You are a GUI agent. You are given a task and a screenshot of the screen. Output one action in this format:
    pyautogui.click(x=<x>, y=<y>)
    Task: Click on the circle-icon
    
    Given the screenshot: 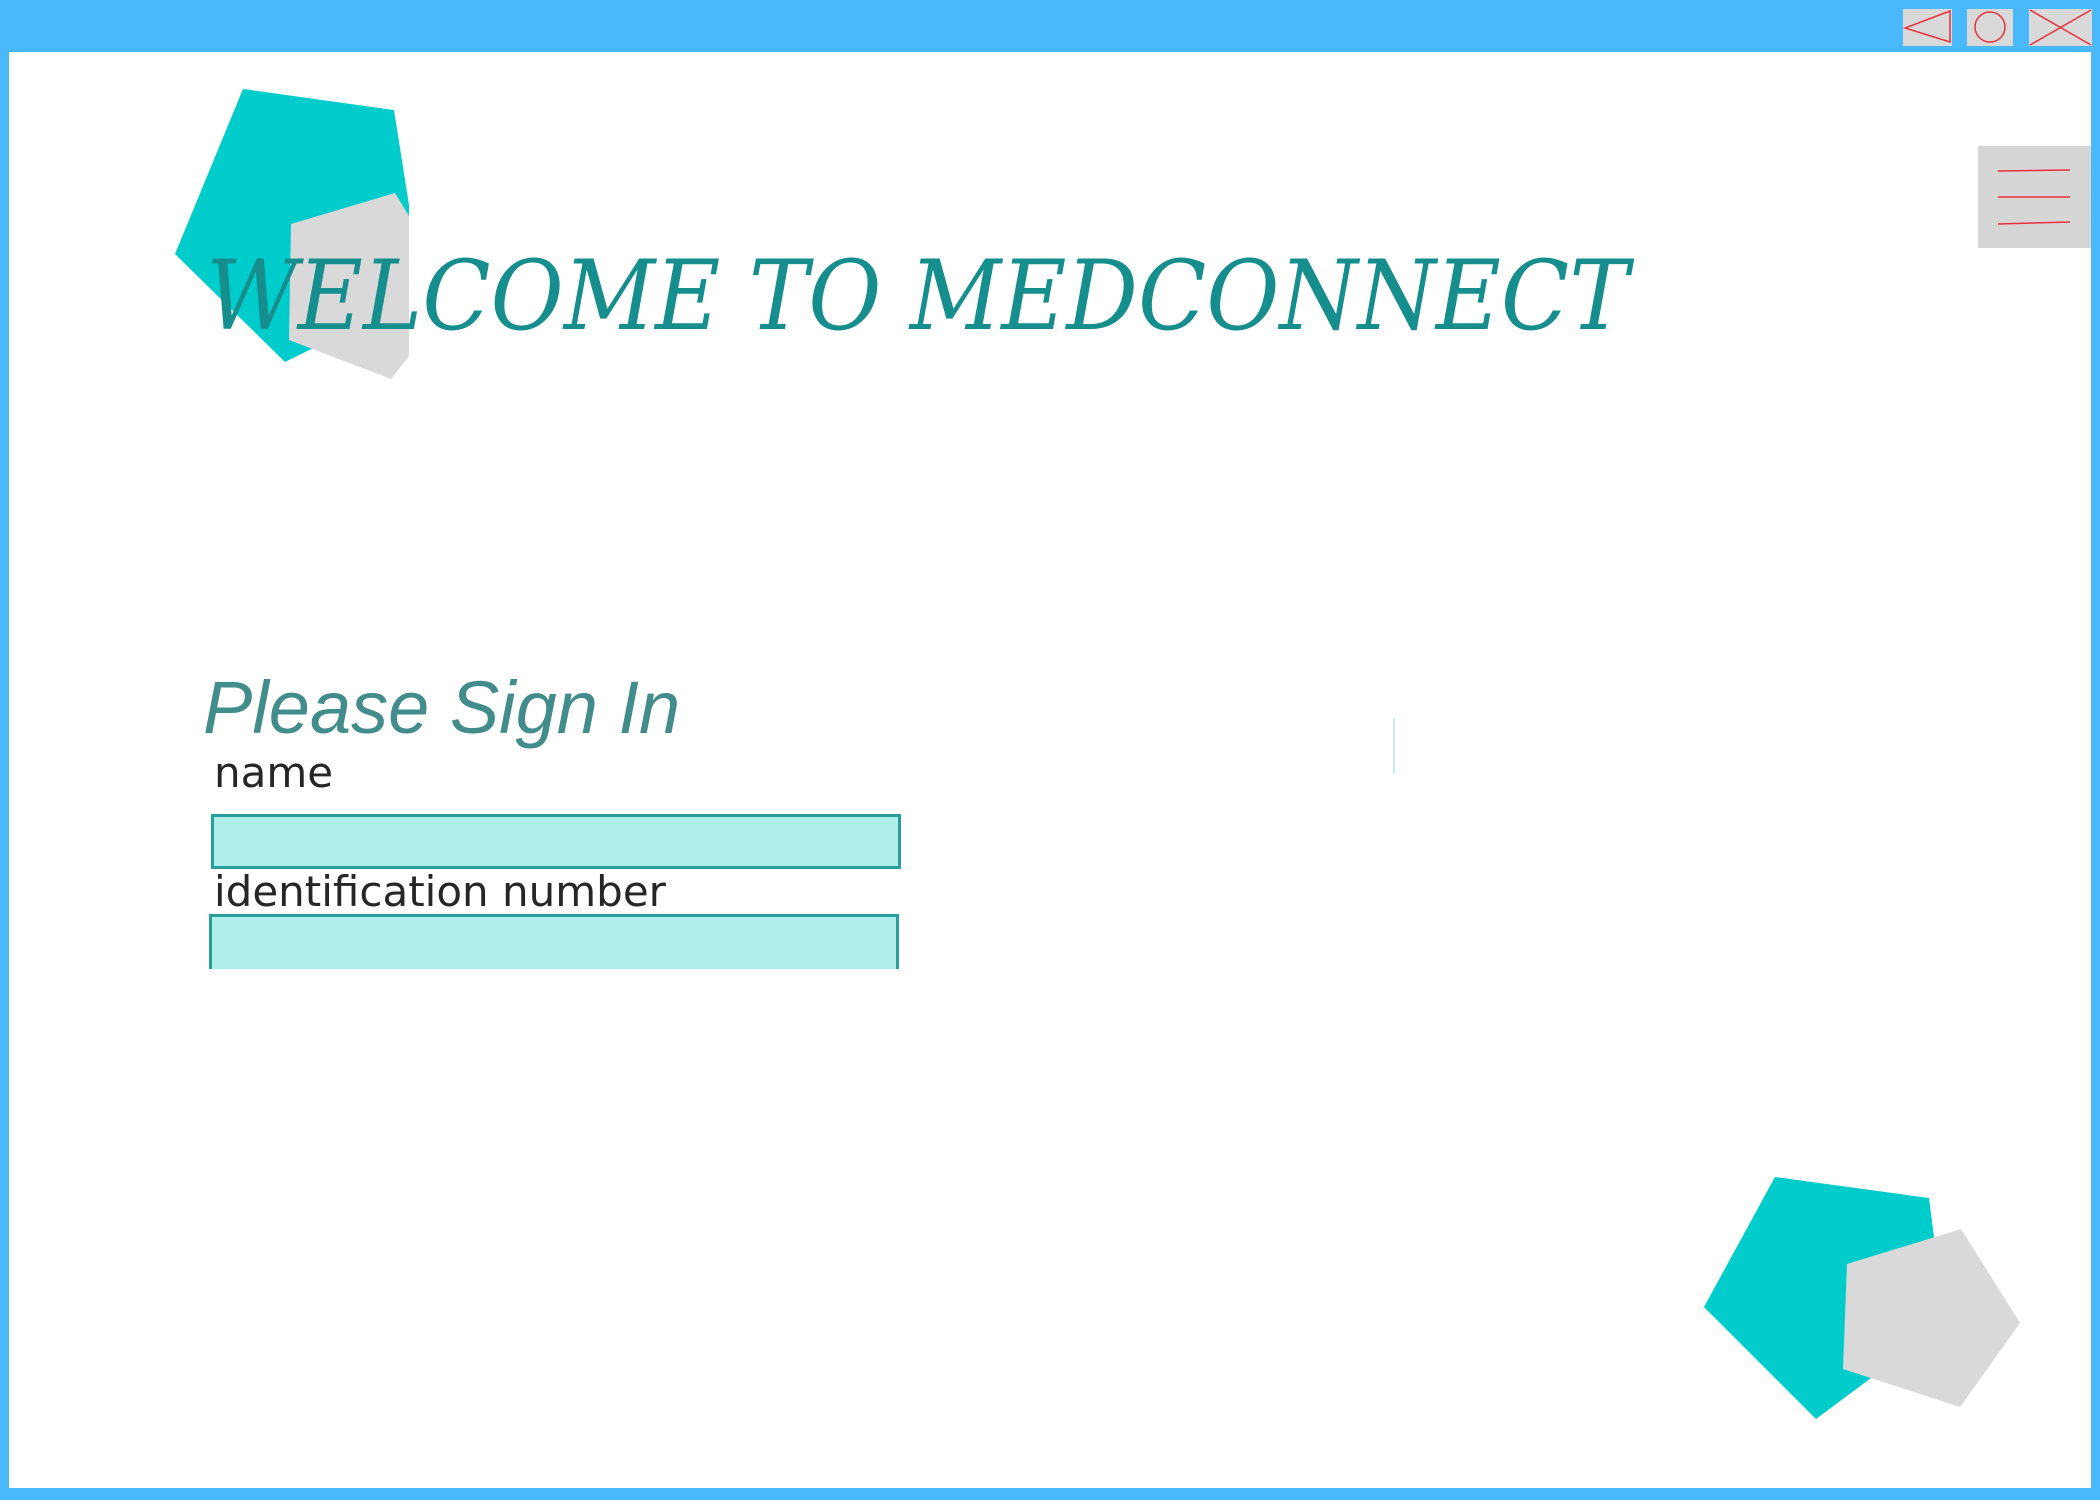 What is the action you would take?
    pyautogui.click(x=1990, y=27)
    